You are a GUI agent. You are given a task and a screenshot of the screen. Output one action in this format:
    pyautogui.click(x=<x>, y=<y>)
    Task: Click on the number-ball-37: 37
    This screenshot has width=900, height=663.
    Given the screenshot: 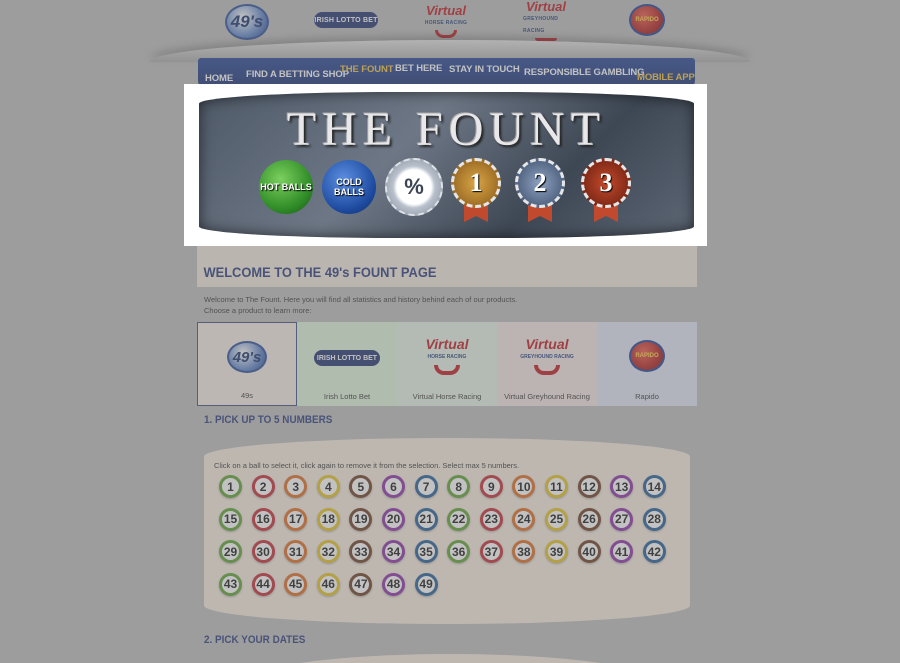 What is the action you would take?
    pyautogui.click(x=491, y=551)
    